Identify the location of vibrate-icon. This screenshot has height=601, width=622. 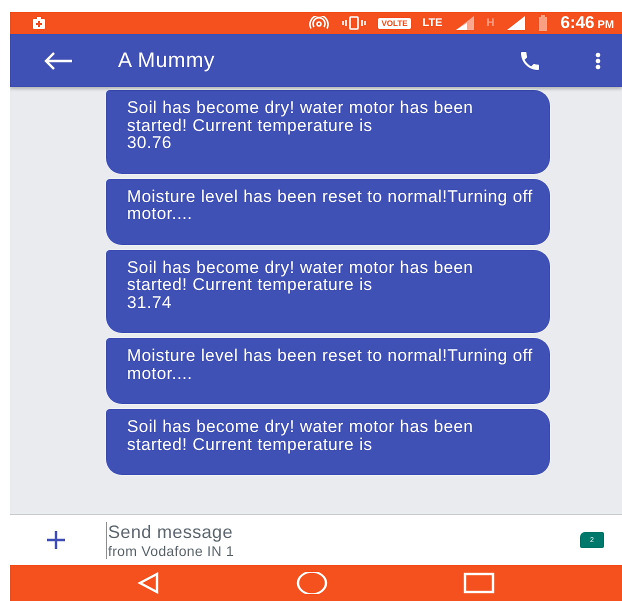
(354, 23).